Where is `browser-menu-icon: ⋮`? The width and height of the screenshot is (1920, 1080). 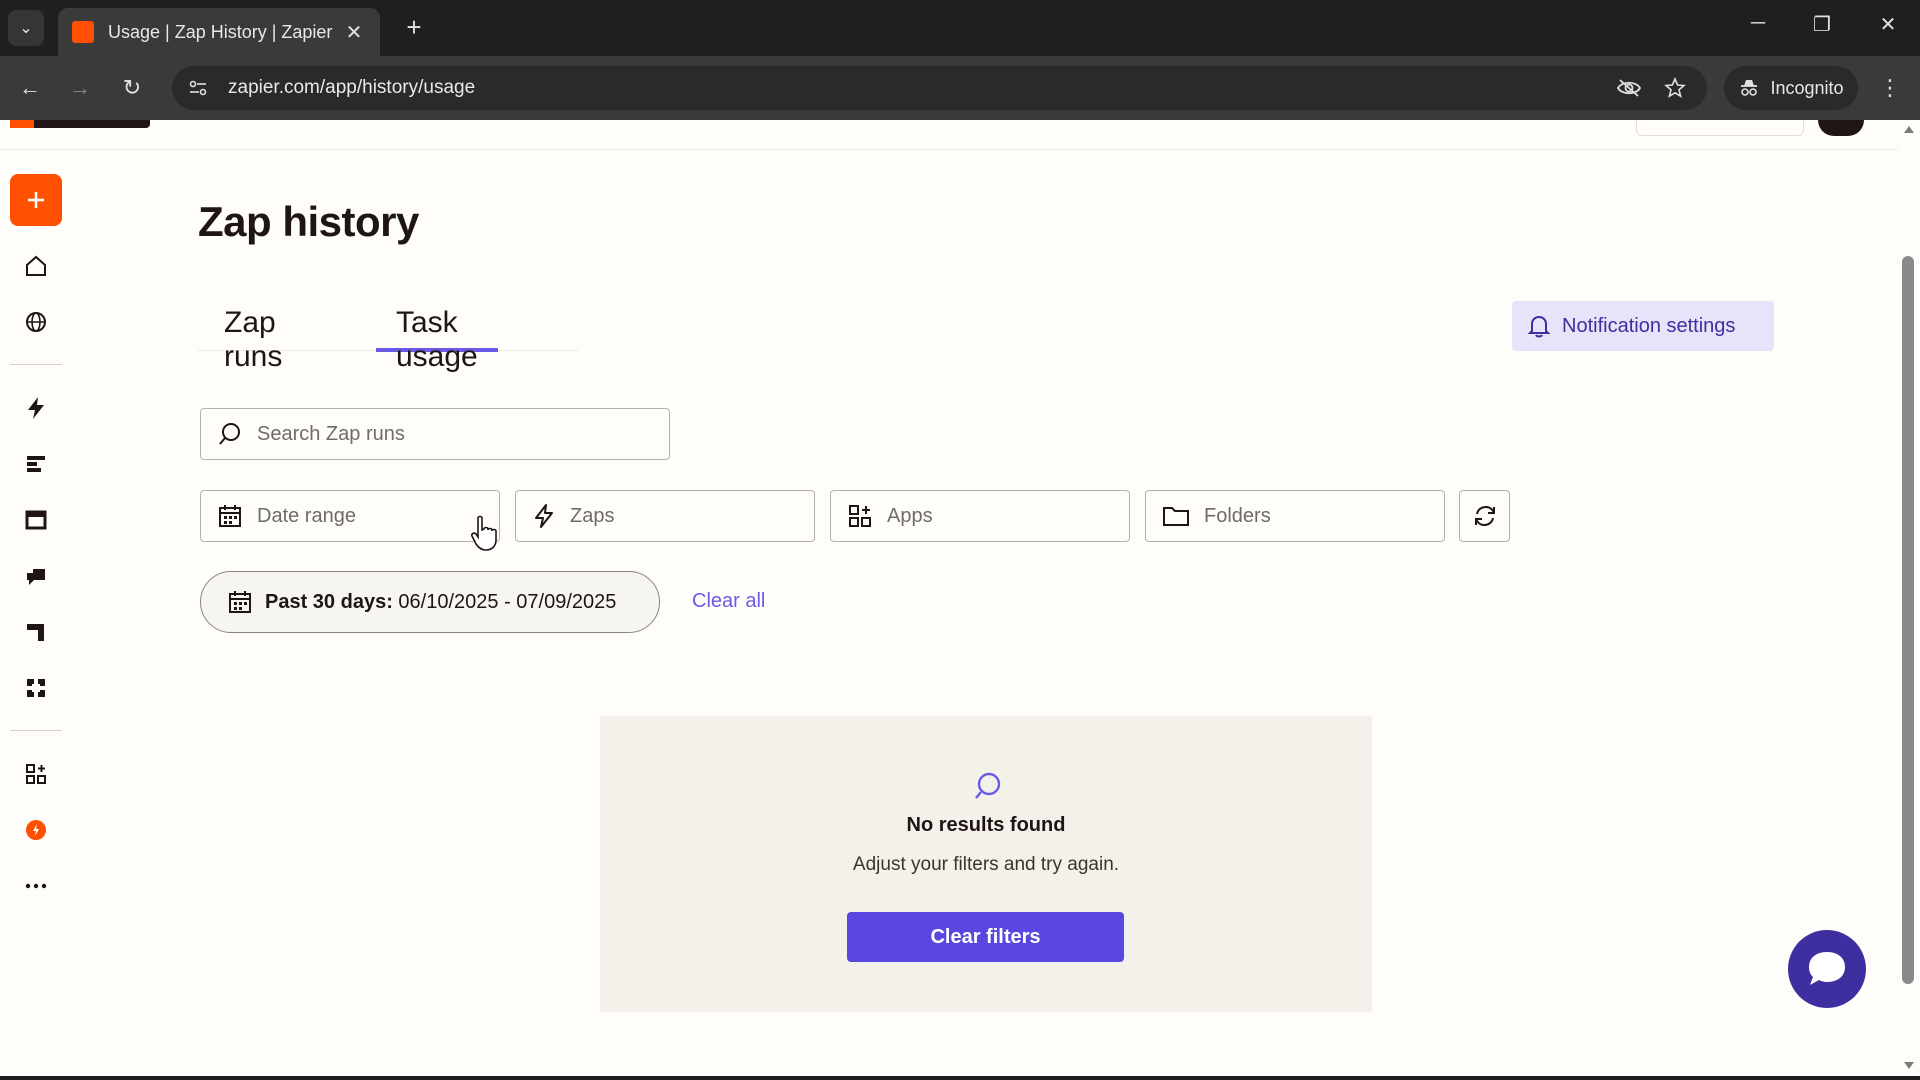
browser-menu-icon: ⋮ is located at coordinates (1890, 88).